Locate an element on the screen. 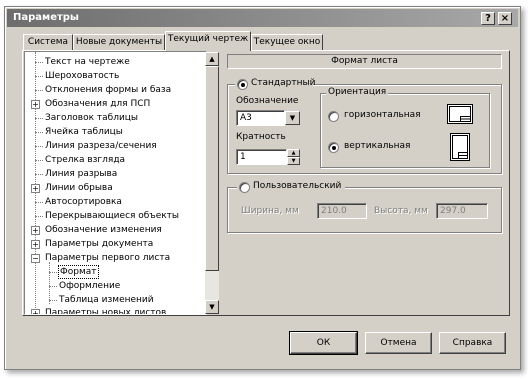  tree-item: Стрелка взгляда is located at coordinates (115, 160).